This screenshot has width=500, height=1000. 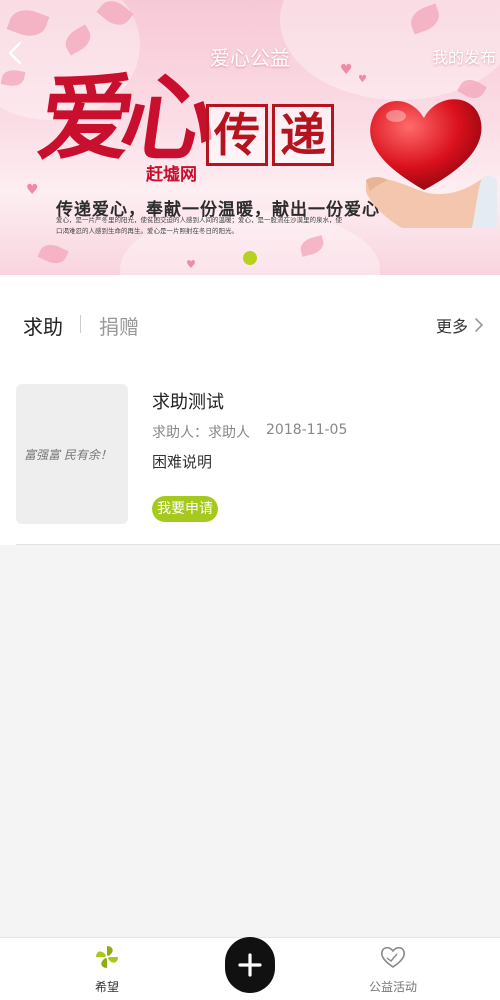 What do you see at coordinates (107, 969) in the screenshot?
I see `nav-item-hope: 希望` at bounding box center [107, 969].